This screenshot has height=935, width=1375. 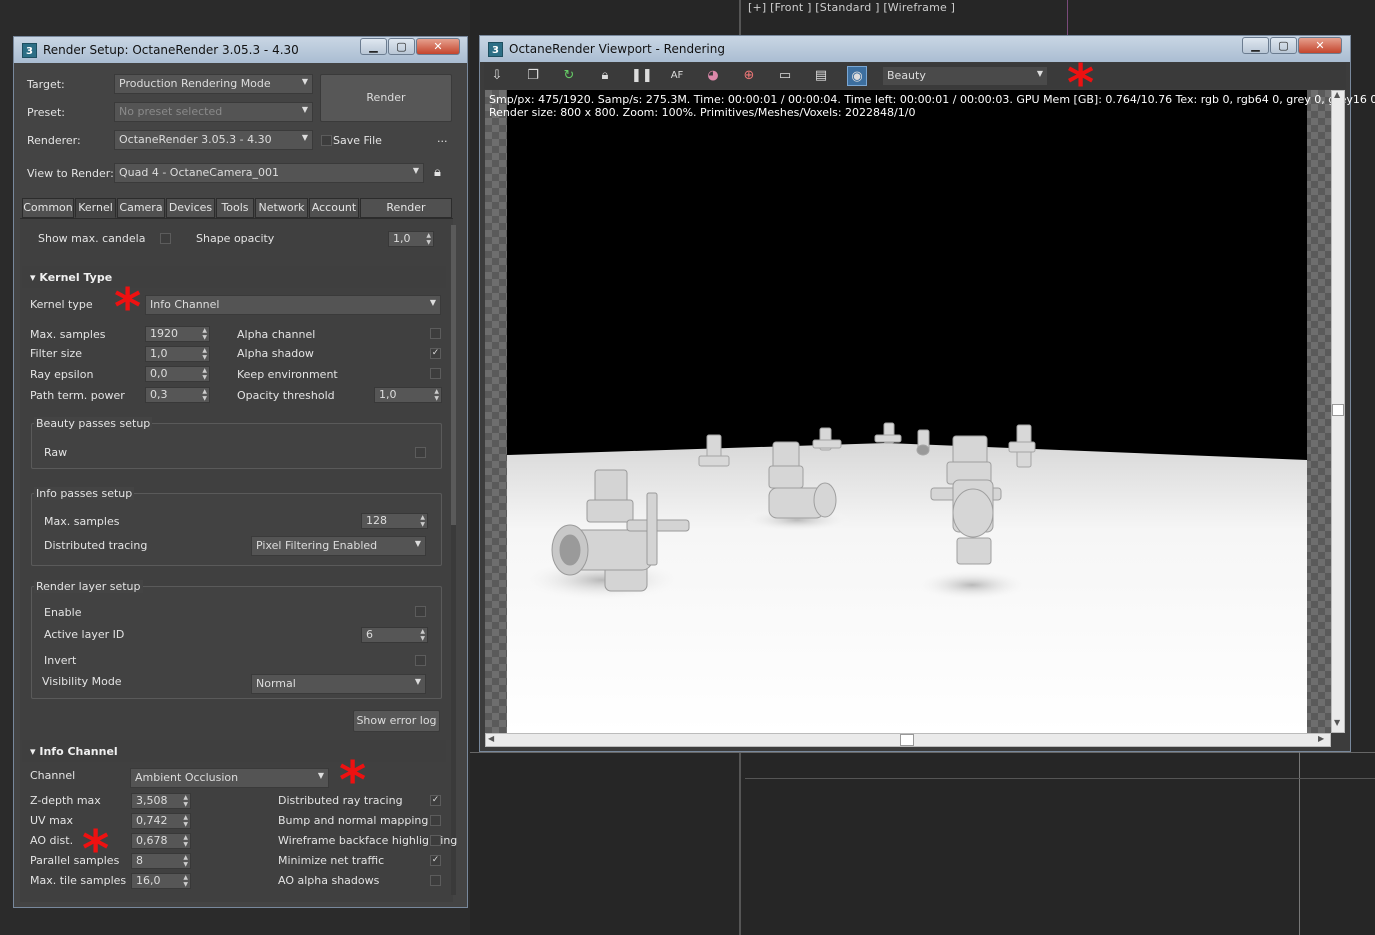 I want to click on keep-environment-checkbox, so click(x=435, y=373).